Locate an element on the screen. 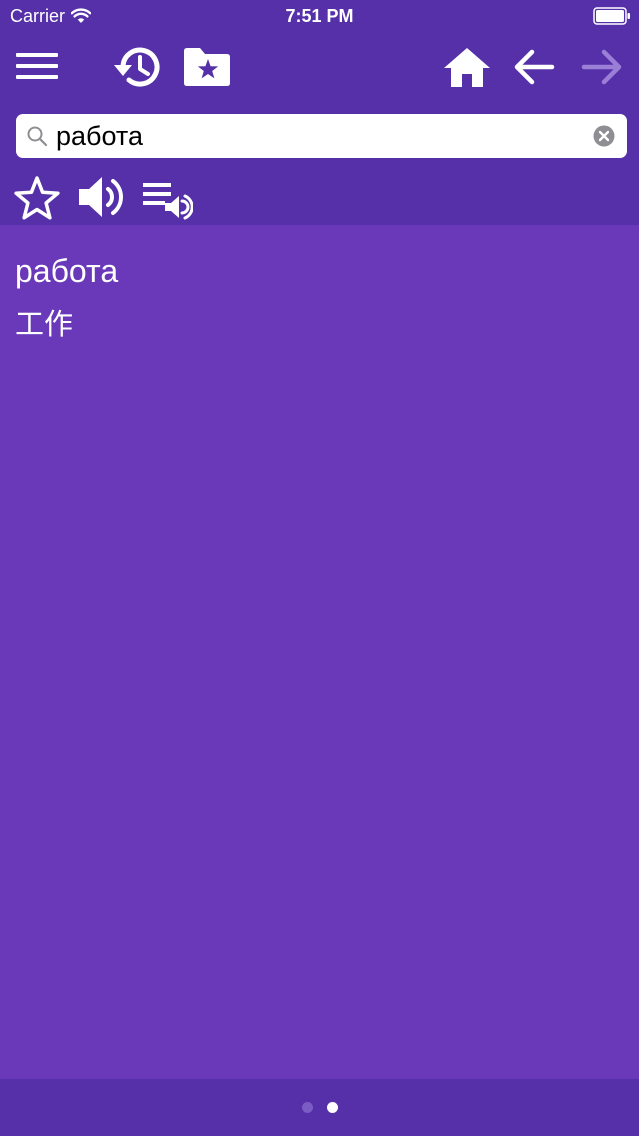 The width and height of the screenshot is (639, 1136). favorites-folder-button is located at coordinates (207, 67).